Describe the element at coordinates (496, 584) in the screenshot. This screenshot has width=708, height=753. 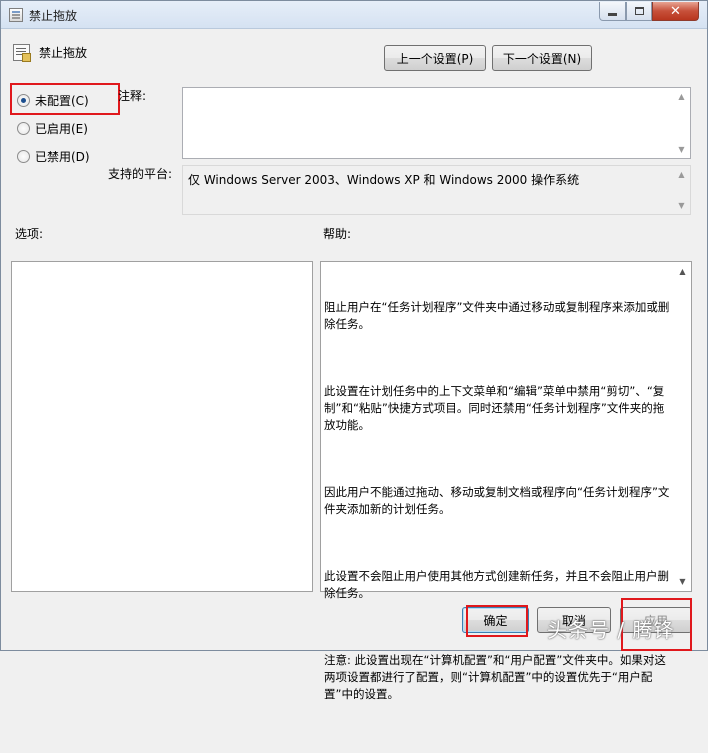
I see `help-paragraph: 此设置不会阻止用户使用其他方式创建新任务，并且不会阻止用户删除任务。` at that location.